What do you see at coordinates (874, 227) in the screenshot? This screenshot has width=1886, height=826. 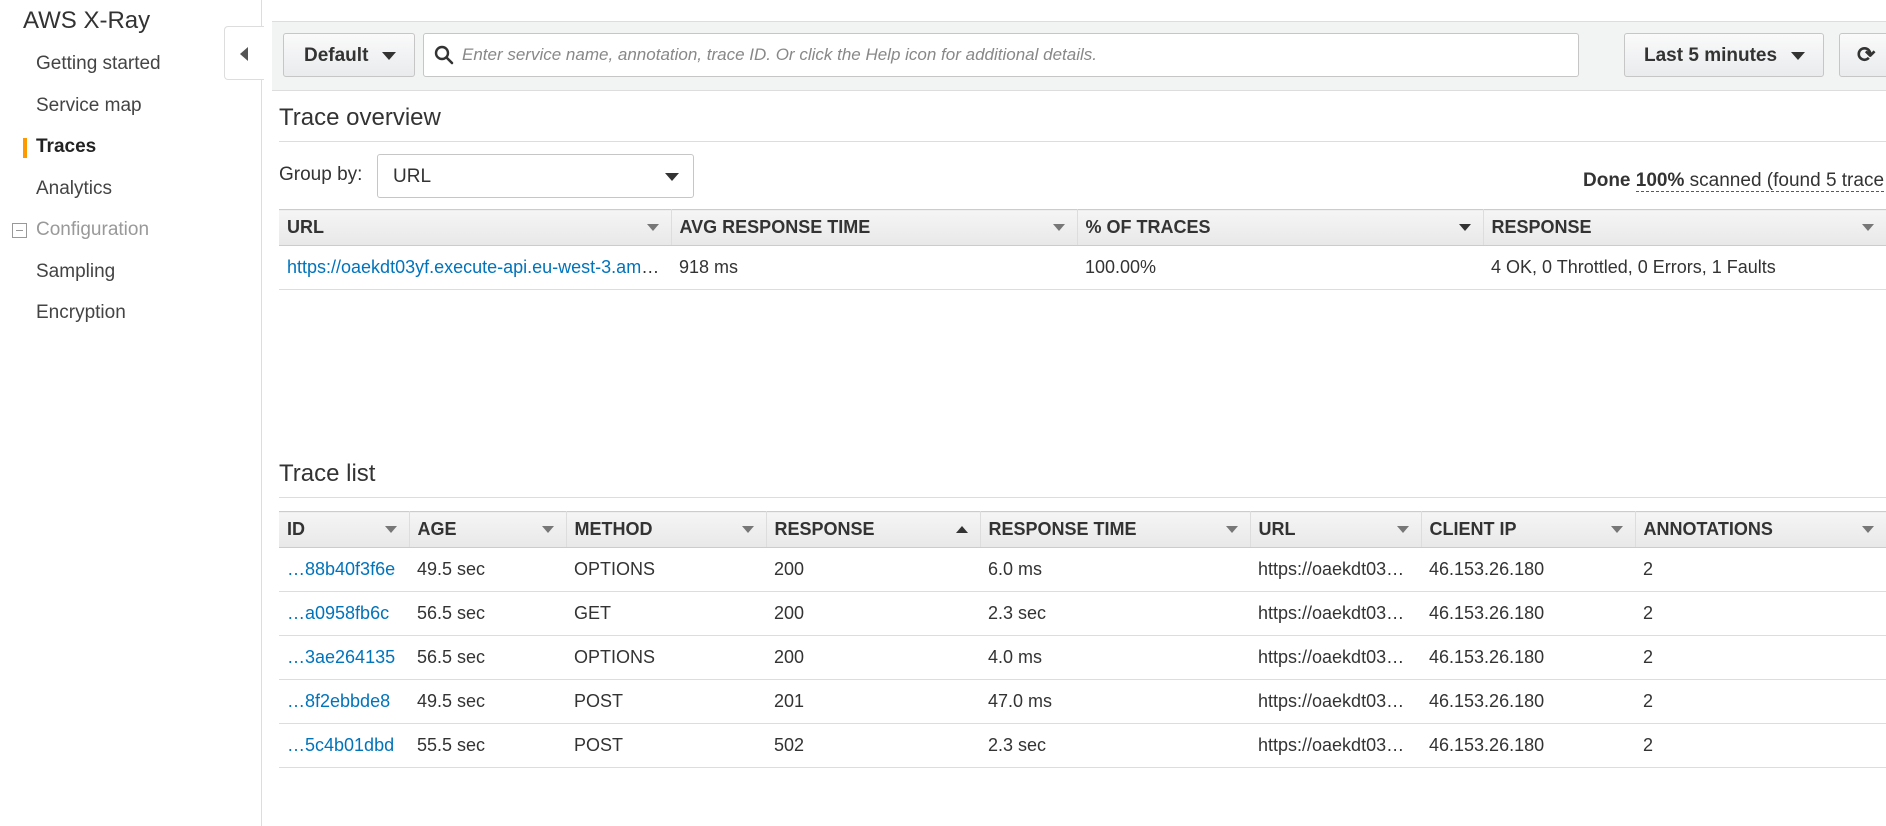 I see `col-header-avg-response-time: AVG RESPONSE TIME` at bounding box center [874, 227].